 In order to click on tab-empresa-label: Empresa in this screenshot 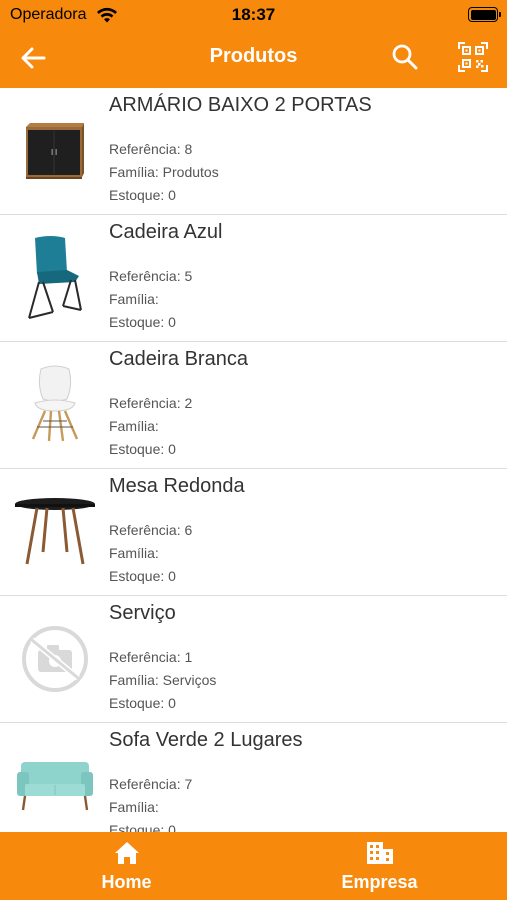, I will do `click(379, 882)`.